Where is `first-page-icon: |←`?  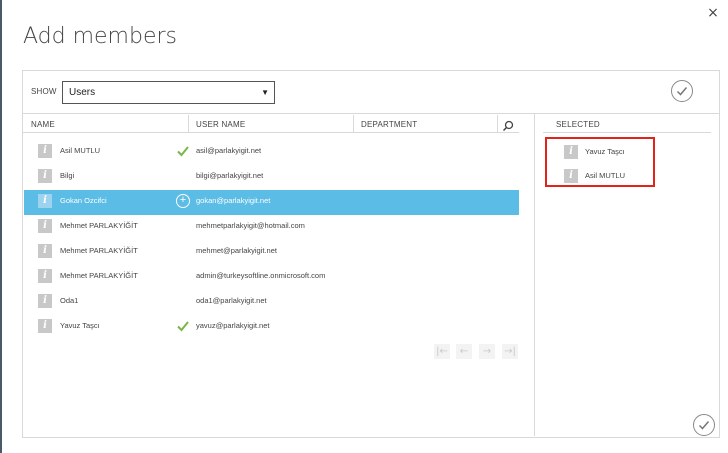
first-page-icon: |← is located at coordinates (442, 351).